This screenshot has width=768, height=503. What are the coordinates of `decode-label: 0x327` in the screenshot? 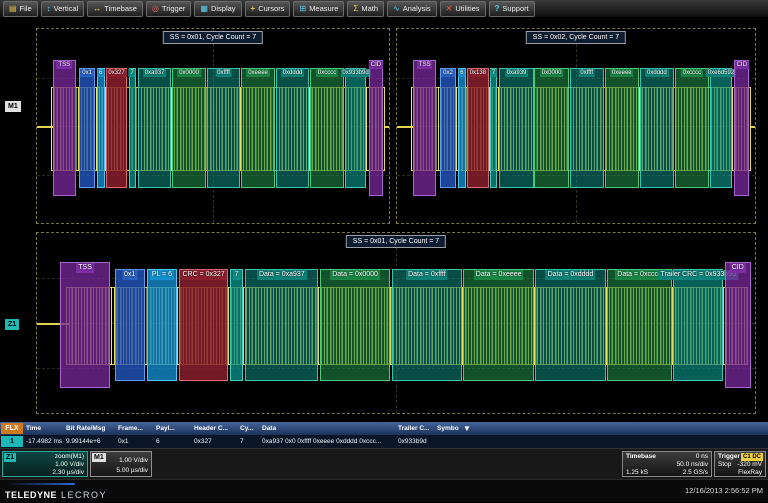 It's located at (116, 72).